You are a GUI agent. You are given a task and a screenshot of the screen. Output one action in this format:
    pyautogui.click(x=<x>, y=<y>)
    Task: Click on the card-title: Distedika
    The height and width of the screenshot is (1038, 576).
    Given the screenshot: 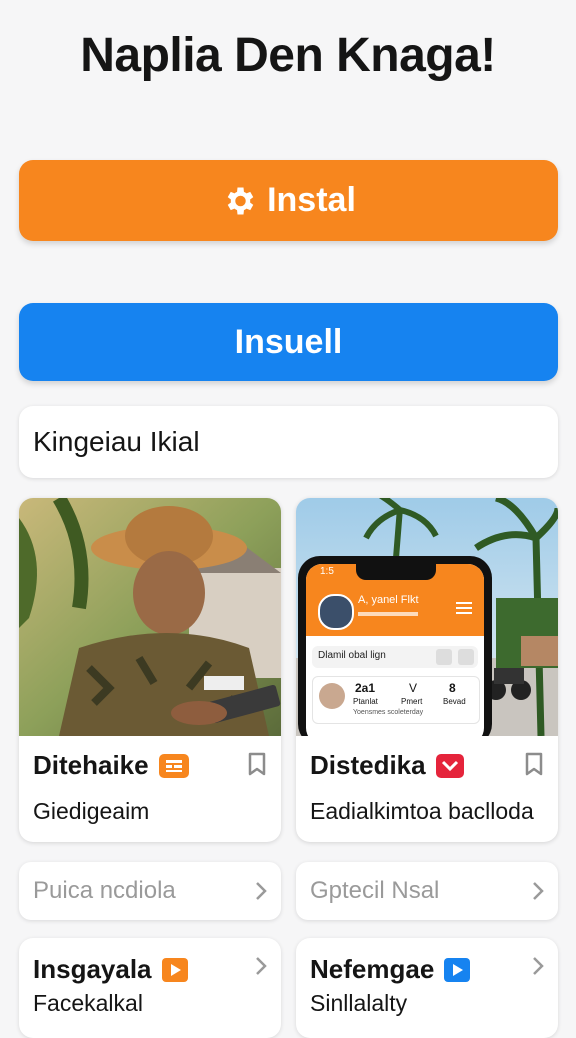 What is the action you would take?
    pyautogui.click(x=387, y=765)
    